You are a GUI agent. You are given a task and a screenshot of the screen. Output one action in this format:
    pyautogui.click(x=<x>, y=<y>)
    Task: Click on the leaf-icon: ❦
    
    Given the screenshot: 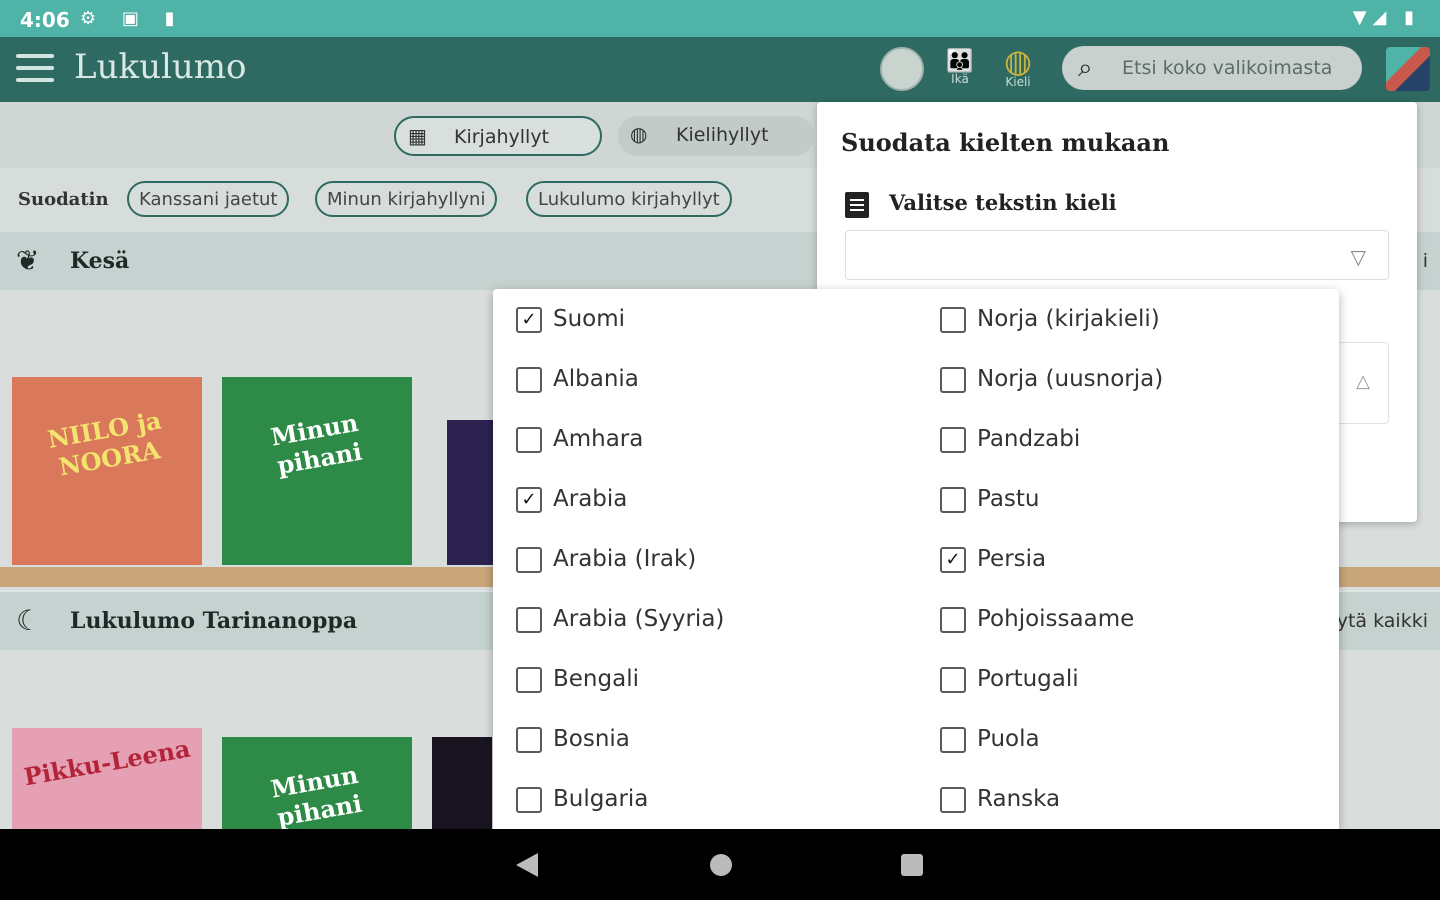 What is the action you would take?
    pyautogui.click(x=28, y=260)
    